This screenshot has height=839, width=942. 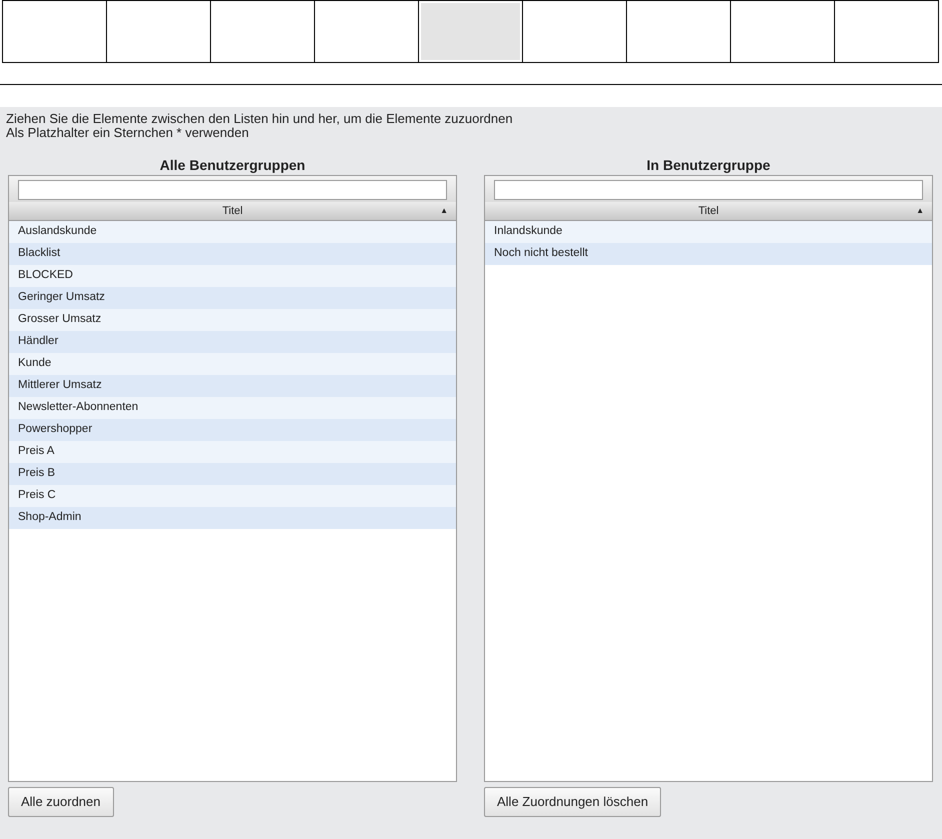 What do you see at coordinates (232, 342) in the screenshot?
I see `list-item: Händler` at bounding box center [232, 342].